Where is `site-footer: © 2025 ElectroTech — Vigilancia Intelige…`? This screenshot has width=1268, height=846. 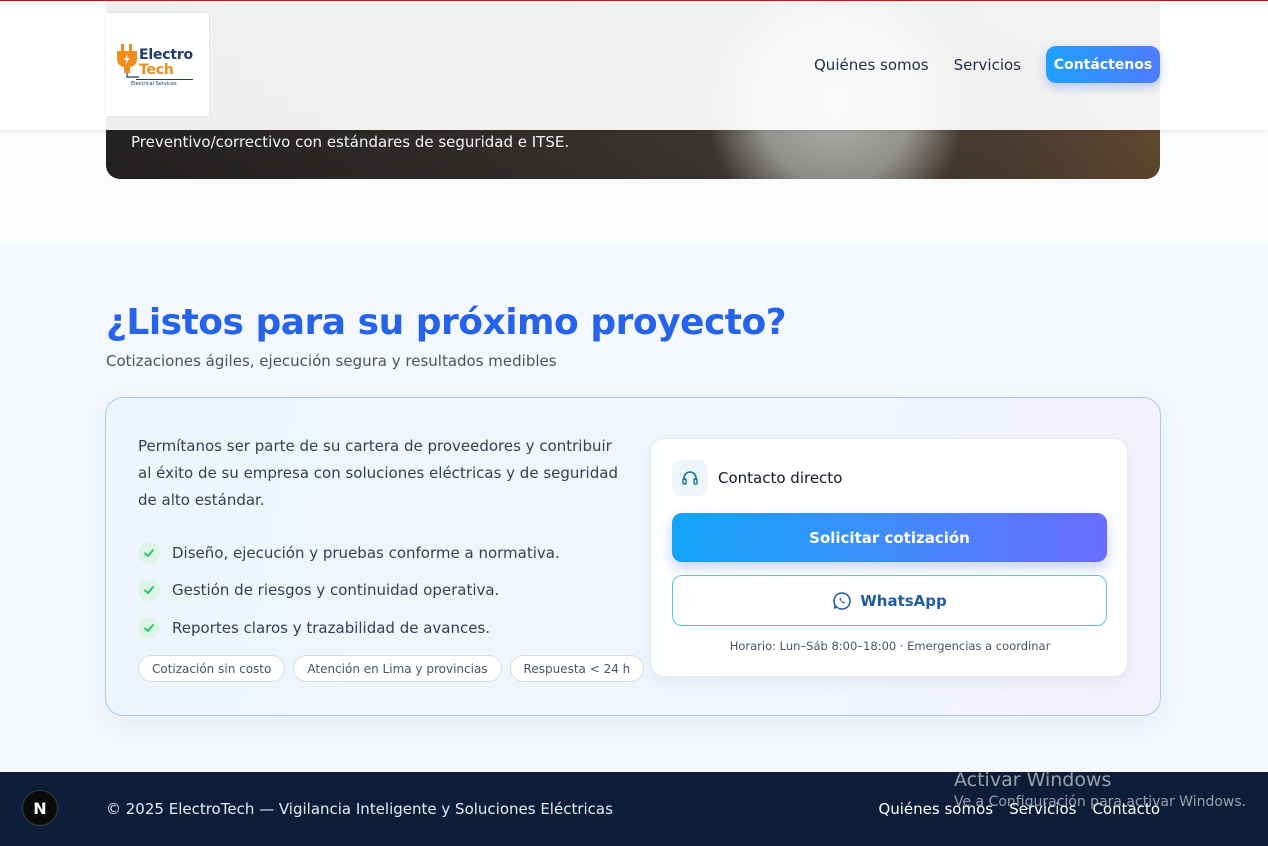 site-footer: © 2025 ElectroTech — Vigilancia Intelige… is located at coordinates (634, 809).